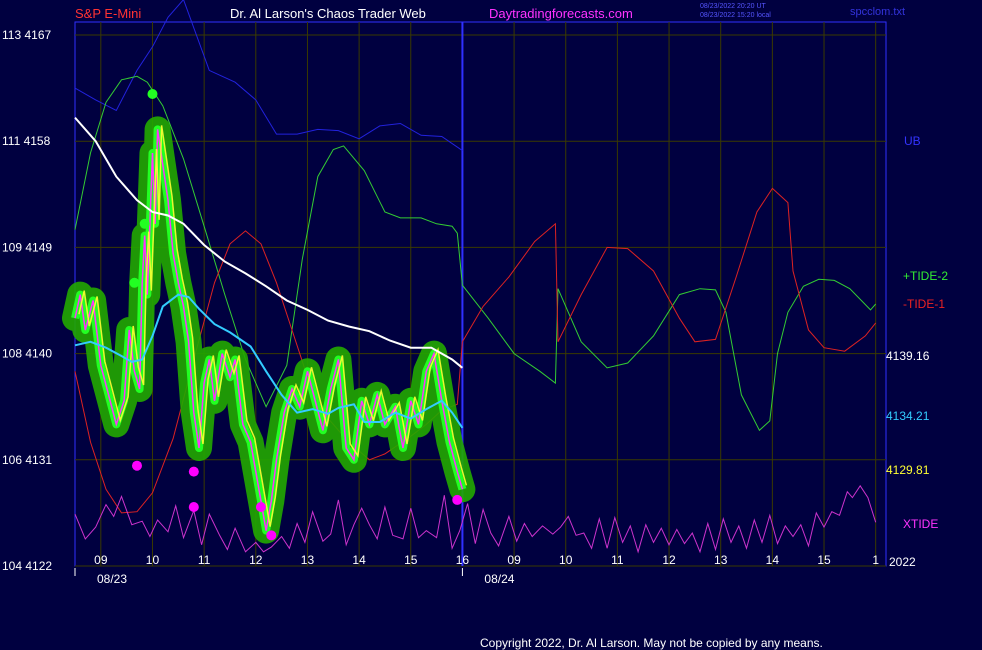 This screenshot has height=650, width=982. What do you see at coordinates (27, 354) in the screenshot?
I see `y-tick-label: 108 4140` at bounding box center [27, 354].